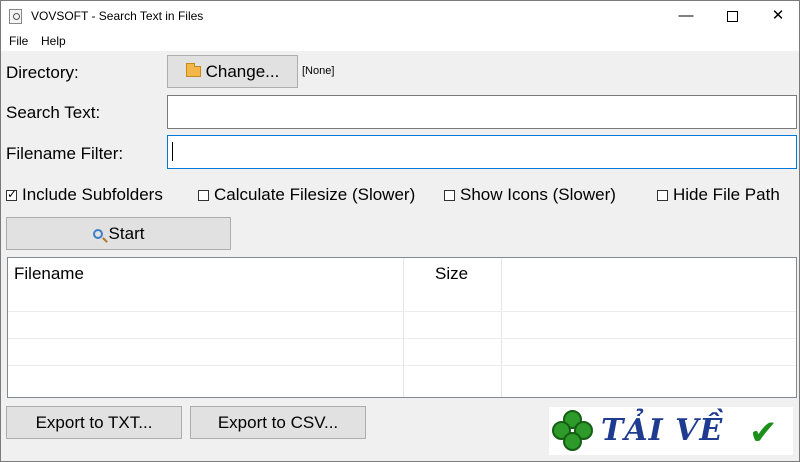 The height and width of the screenshot is (462, 800). I want to click on column-header-size: Size, so click(451, 274).